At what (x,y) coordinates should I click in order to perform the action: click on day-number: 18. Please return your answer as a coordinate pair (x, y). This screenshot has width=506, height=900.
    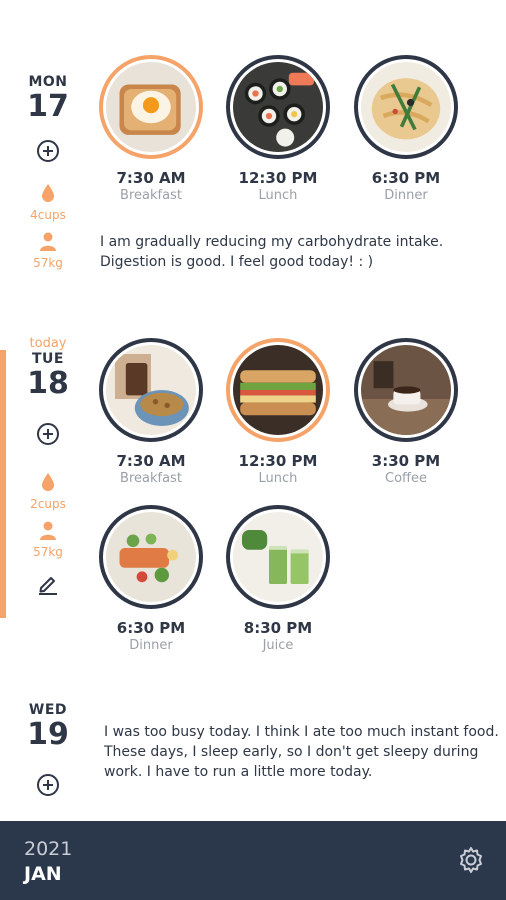
    Looking at the image, I should click on (48, 383).